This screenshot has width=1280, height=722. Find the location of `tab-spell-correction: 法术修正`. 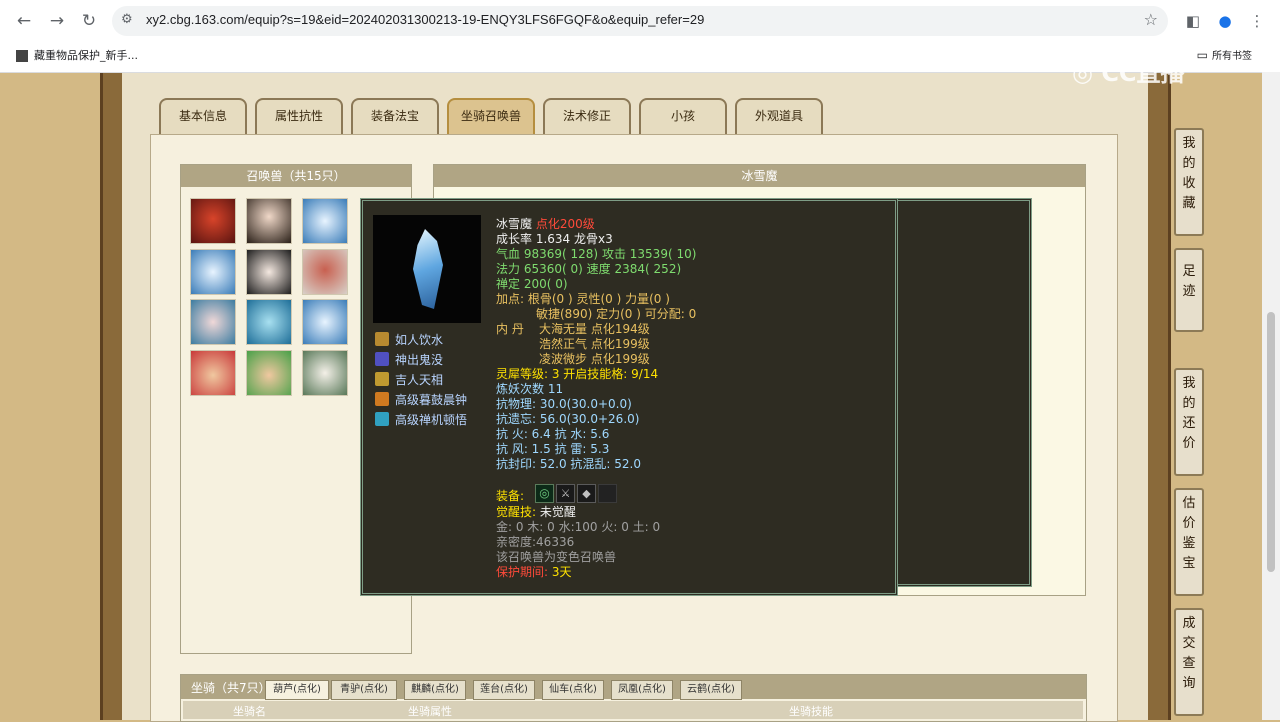

tab-spell-correction: 法术修正 is located at coordinates (587, 116).